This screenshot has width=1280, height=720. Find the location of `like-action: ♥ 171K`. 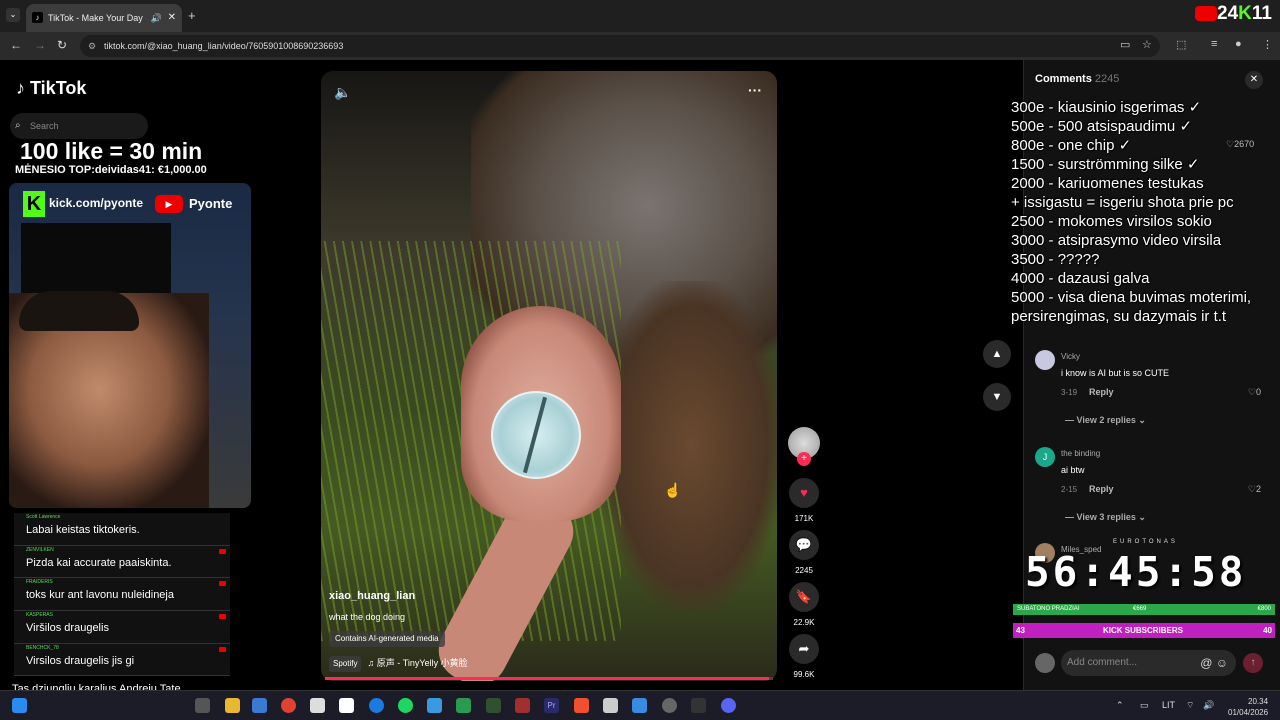

like-action: ♥ 171K is located at coordinates (804, 500).